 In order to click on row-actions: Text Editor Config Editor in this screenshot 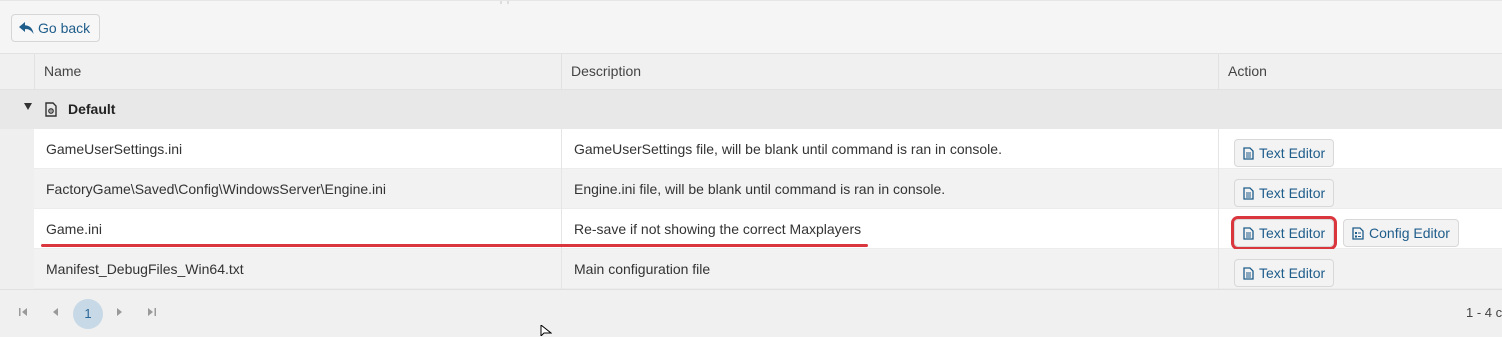, I will do `click(1360, 230)`.